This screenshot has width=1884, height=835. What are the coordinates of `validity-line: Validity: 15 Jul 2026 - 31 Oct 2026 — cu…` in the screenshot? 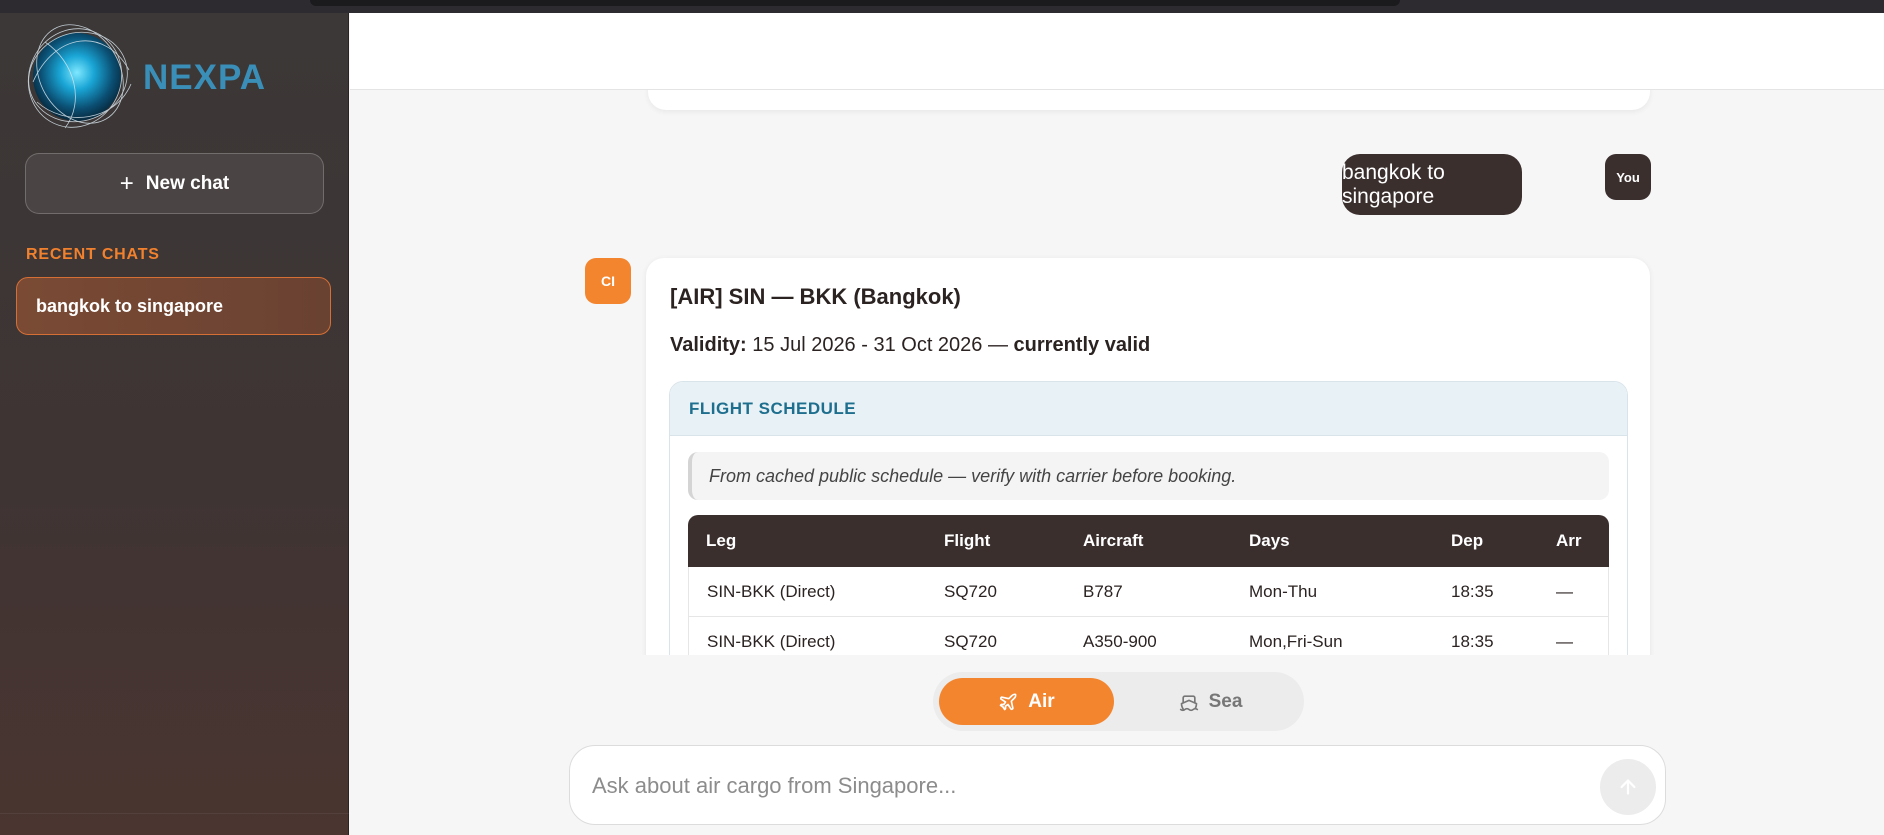 It's located at (910, 345).